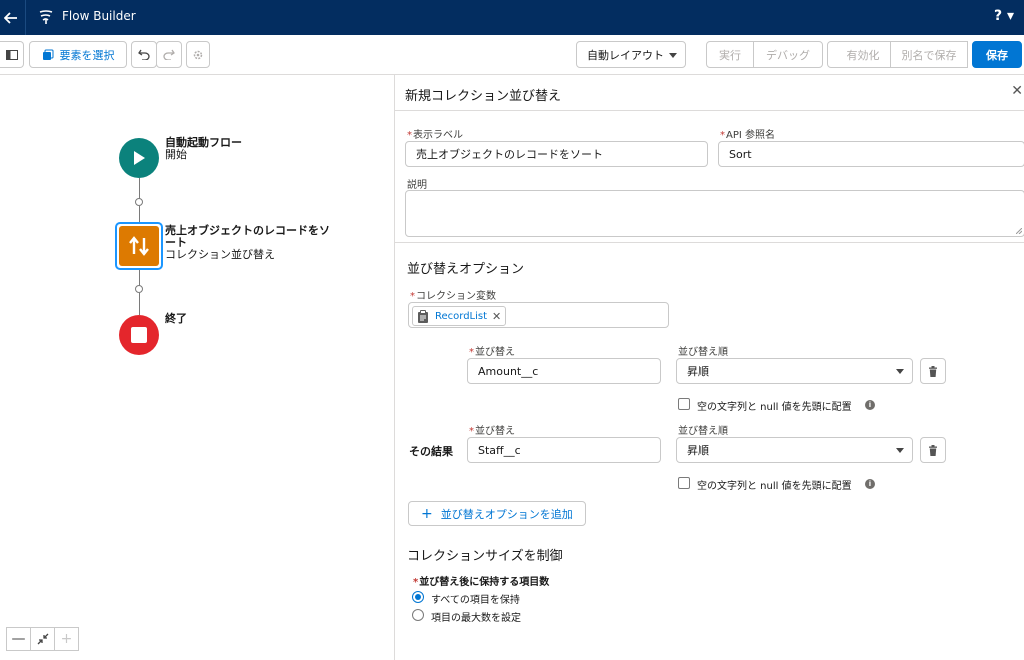 The width and height of the screenshot is (1024, 660). Describe the element at coordinates (1019, 231) in the screenshot. I see `resize-handle-icon` at that location.